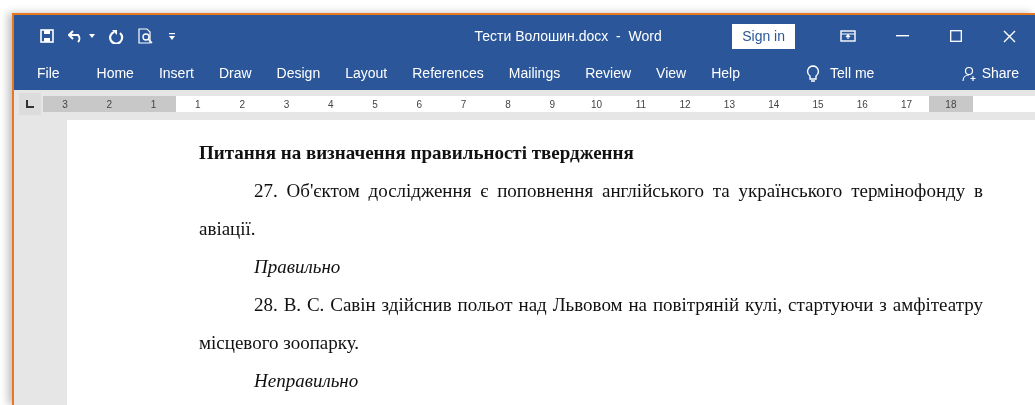  Describe the element at coordinates (298, 73) in the screenshot. I see `ribbon-tab: Design` at that location.